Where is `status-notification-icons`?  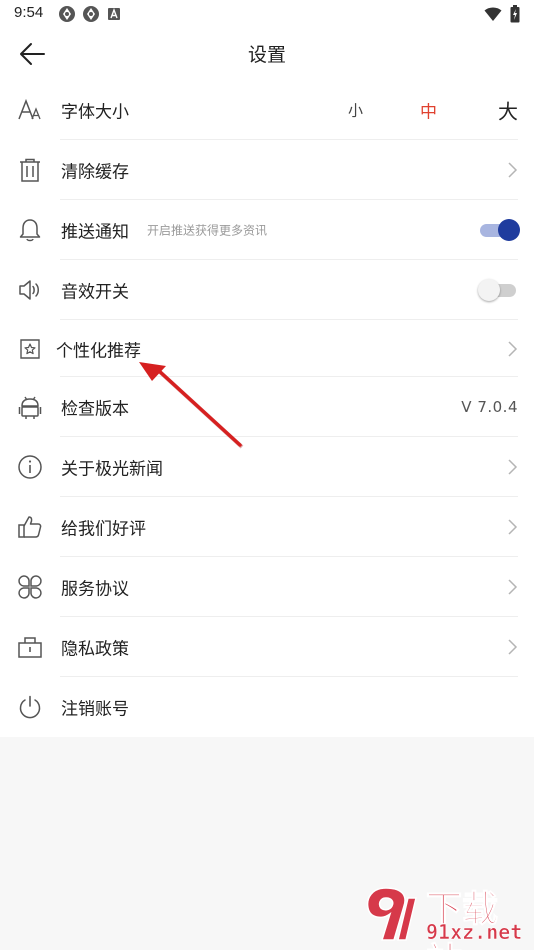
status-notification-icons is located at coordinates (90, 14).